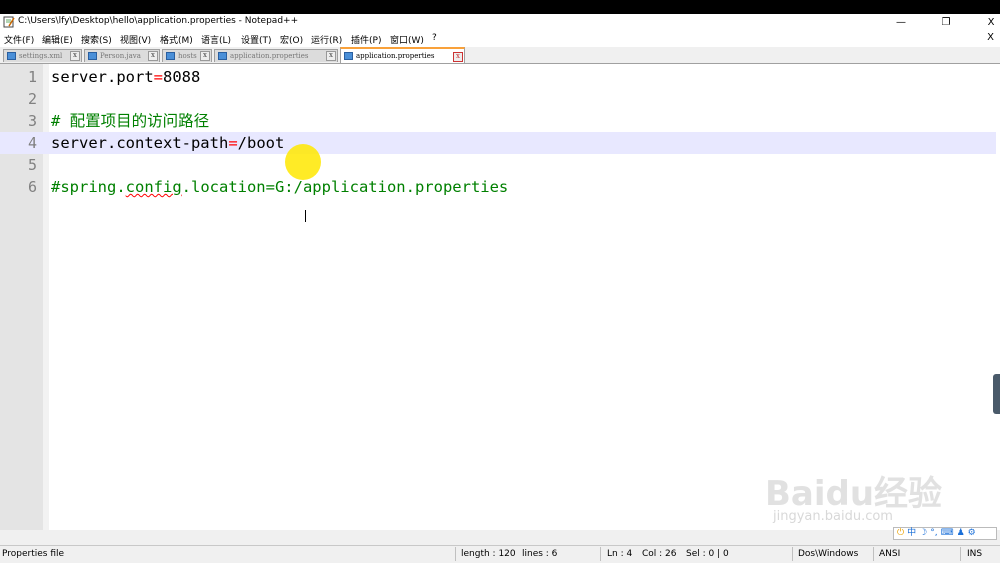 The image size is (1000, 563). I want to click on line-number: 5, so click(32, 165).